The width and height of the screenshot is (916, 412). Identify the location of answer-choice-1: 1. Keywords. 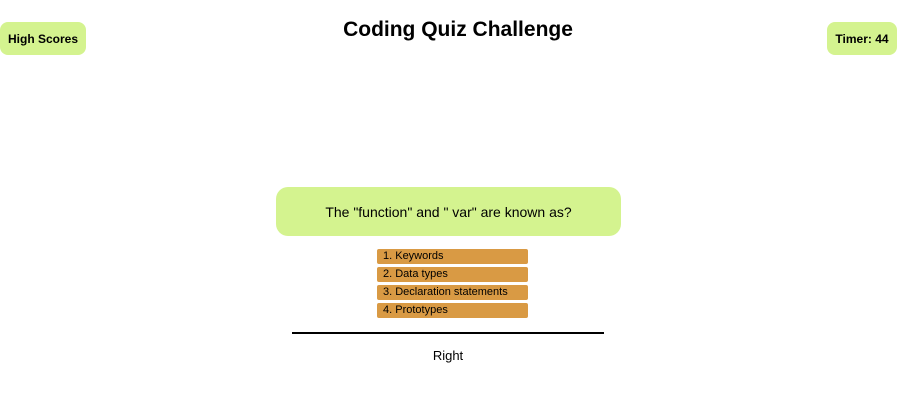
(452, 256).